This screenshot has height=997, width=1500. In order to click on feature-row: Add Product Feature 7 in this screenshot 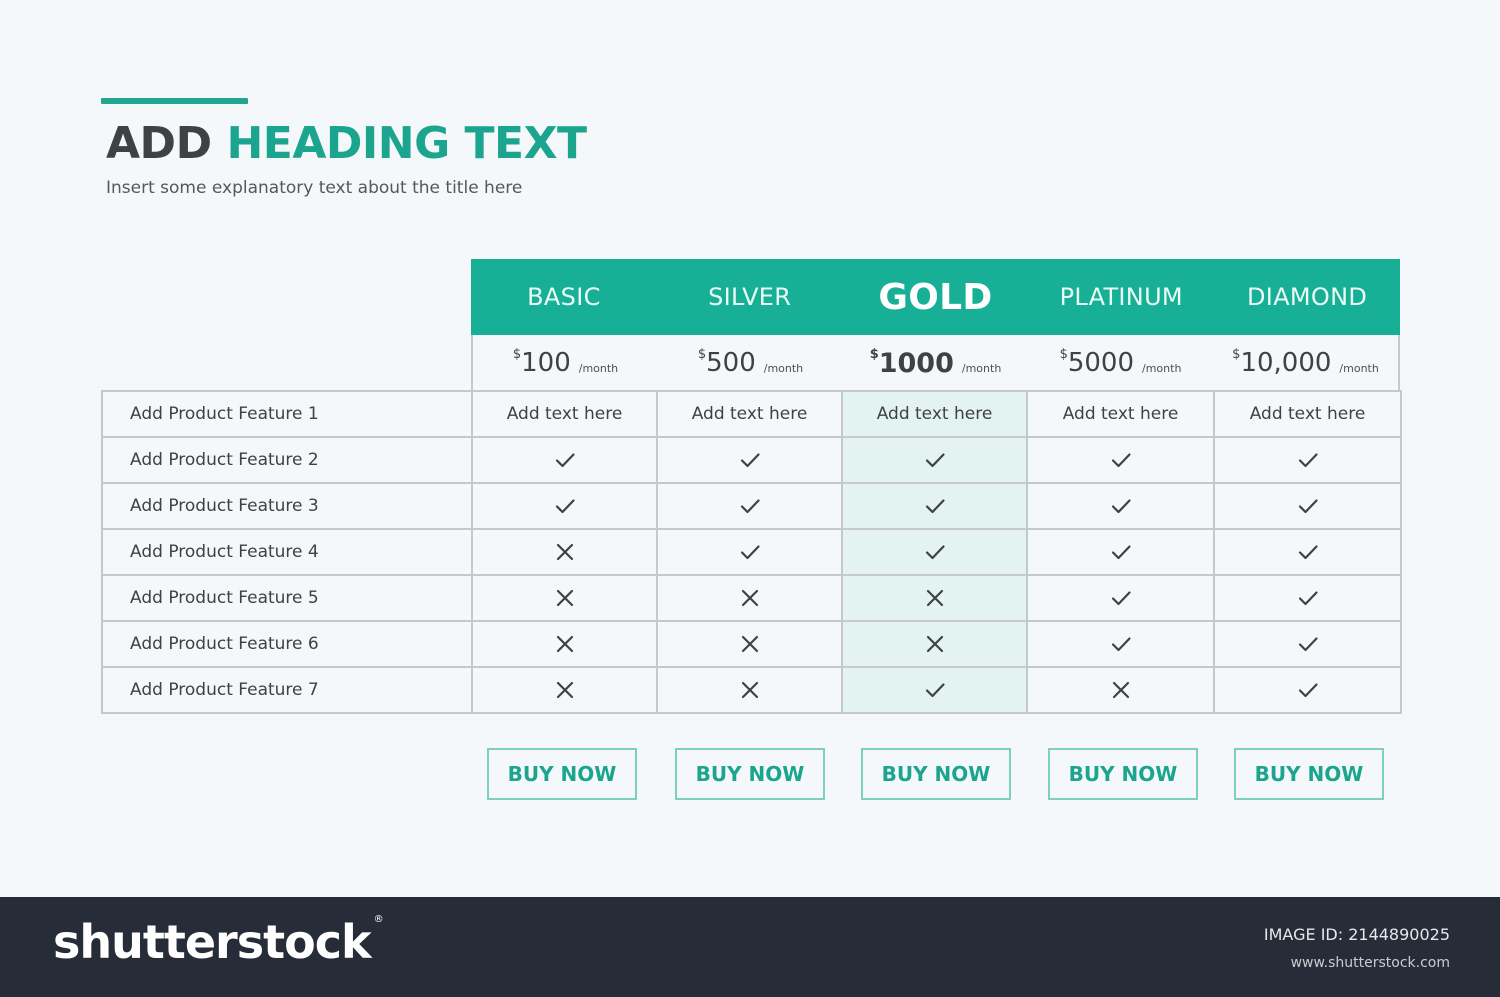, I will do `click(751, 690)`.